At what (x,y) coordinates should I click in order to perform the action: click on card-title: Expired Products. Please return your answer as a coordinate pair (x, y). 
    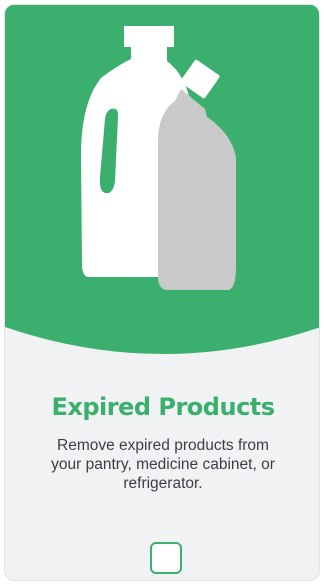
    Looking at the image, I should click on (163, 407).